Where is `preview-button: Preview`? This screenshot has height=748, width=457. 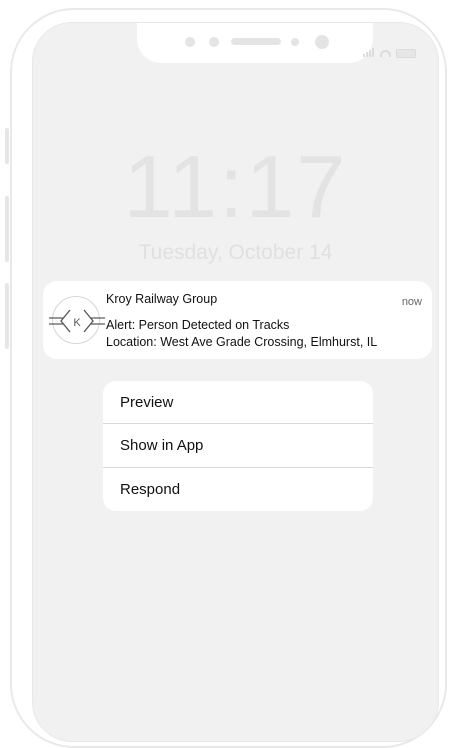
preview-button: Preview is located at coordinates (238, 403).